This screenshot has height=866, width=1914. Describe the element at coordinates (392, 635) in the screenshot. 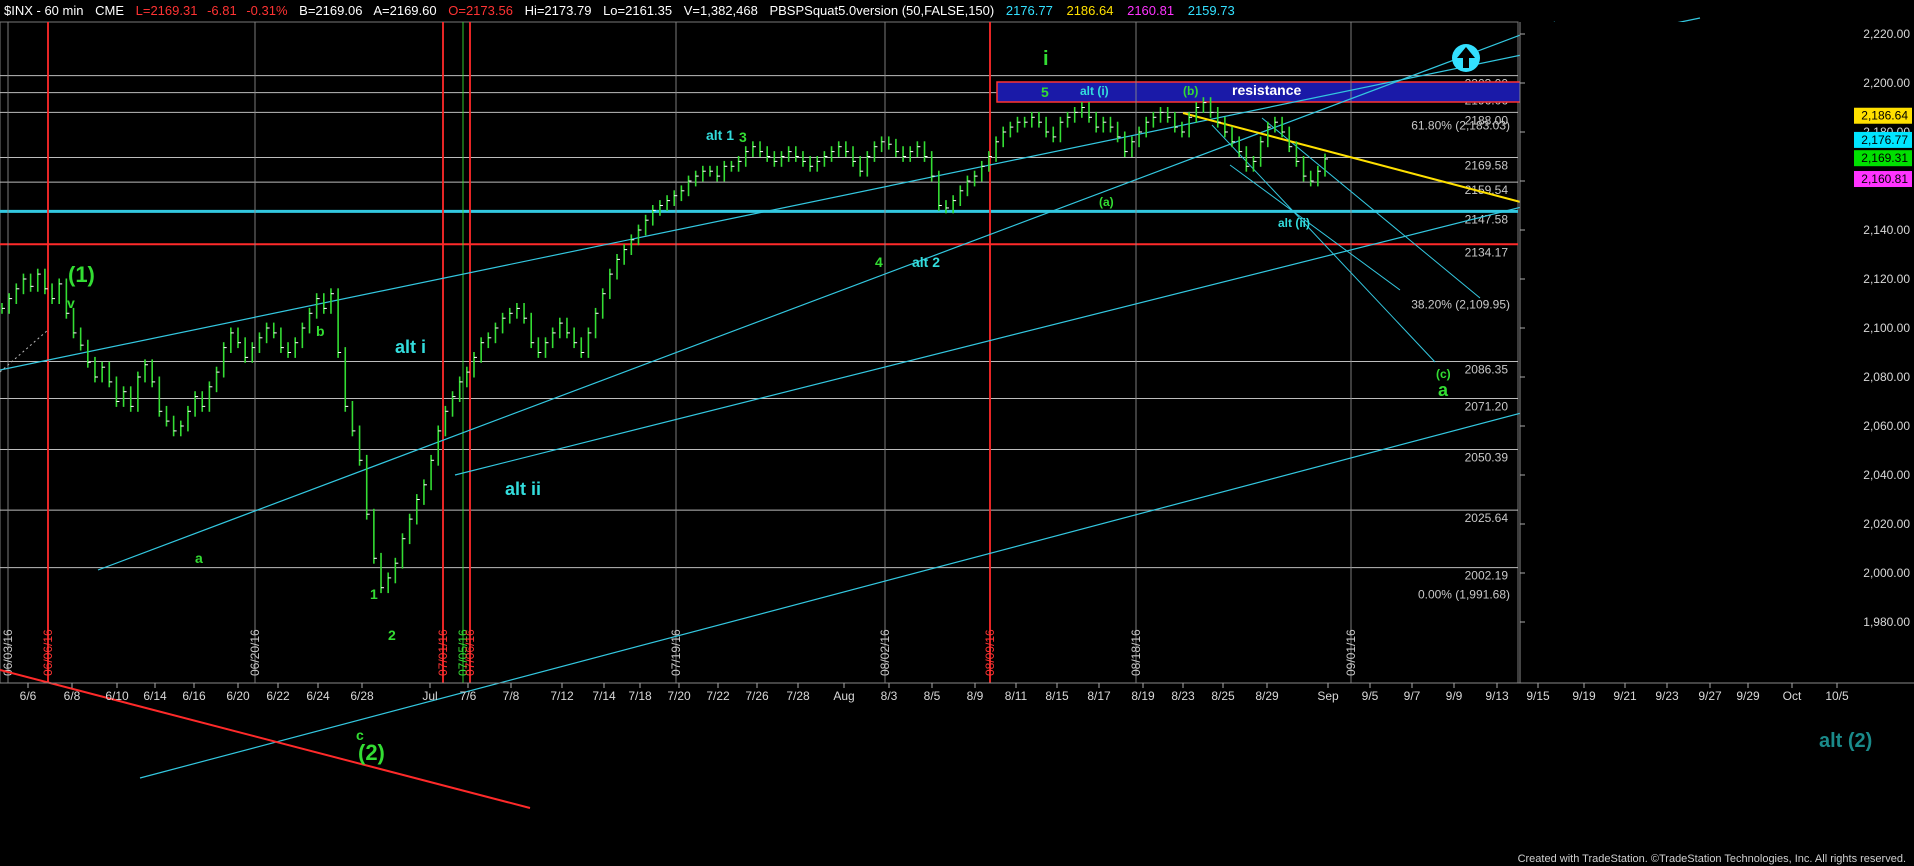

I see `wave-label: 2` at that location.